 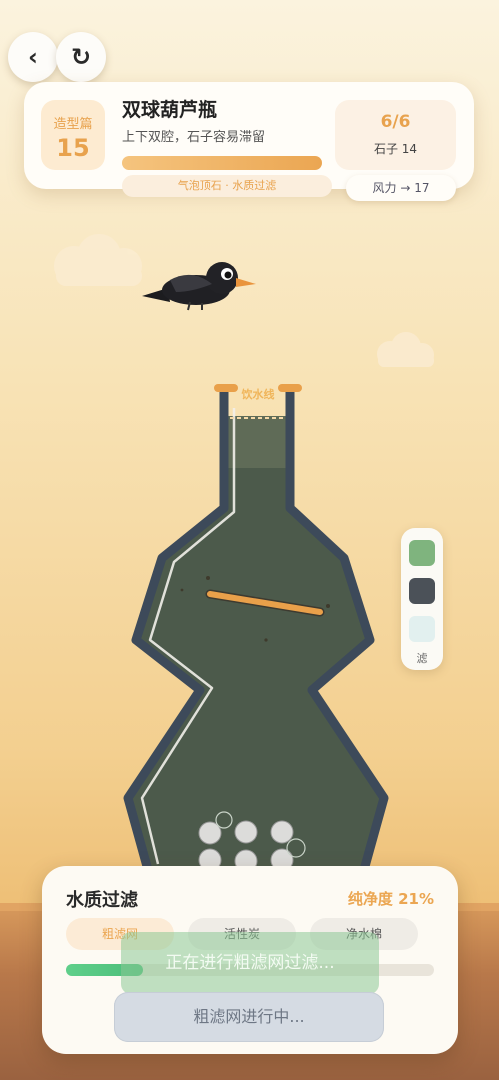 What do you see at coordinates (422, 629) in the screenshot?
I see `filter-swatch-light` at bounding box center [422, 629].